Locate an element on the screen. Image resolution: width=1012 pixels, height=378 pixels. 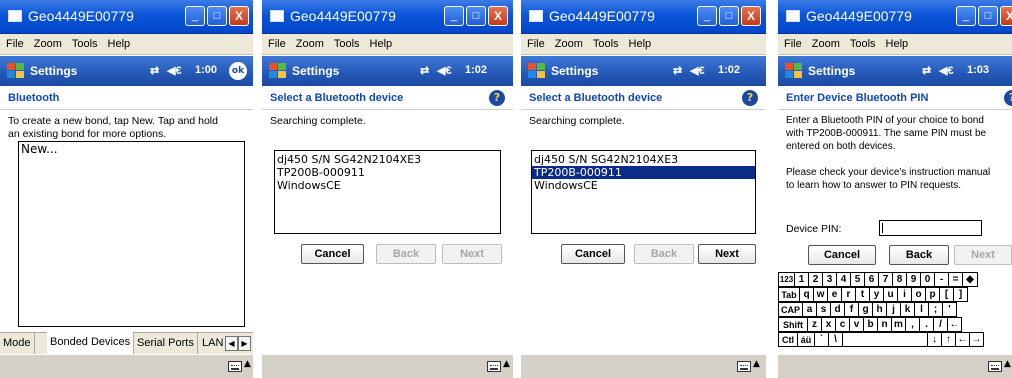
key-up-icon: ↑ is located at coordinates (948, 339).